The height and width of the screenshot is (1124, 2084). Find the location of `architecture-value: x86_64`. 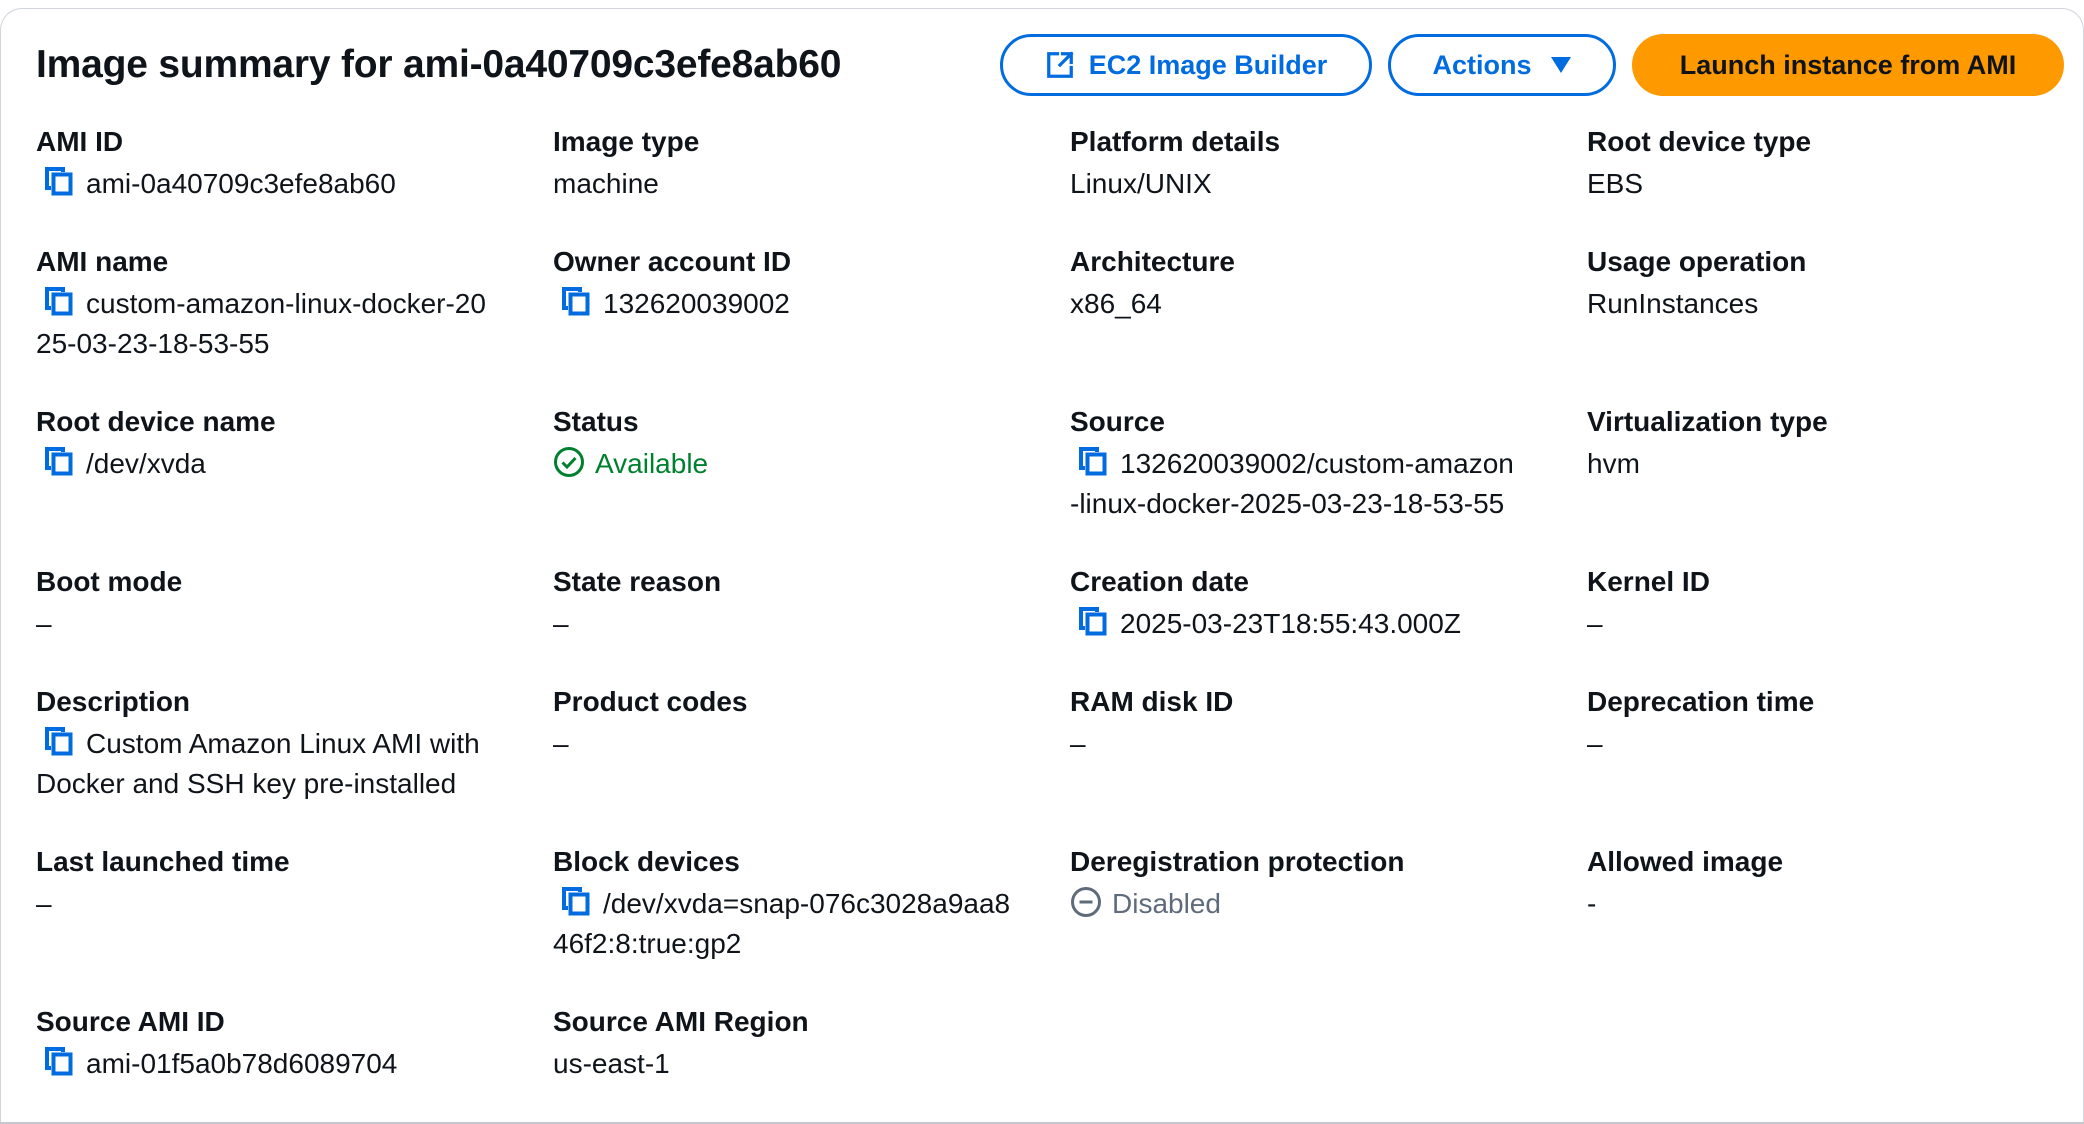

architecture-value: x86_64 is located at coordinates (1116, 303).